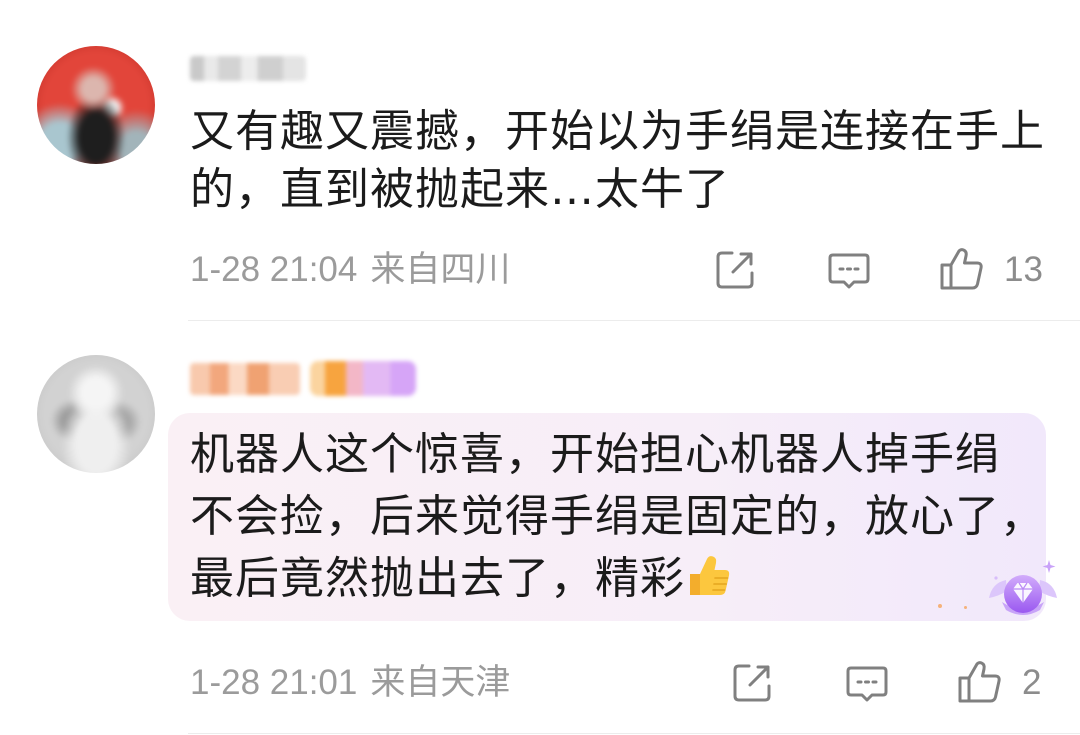 The image size is (1080, 735). What do you see at coordinates (363, 378) in the screenshot?
I see `user-badge-blurred` at bounding box center [363, 378].